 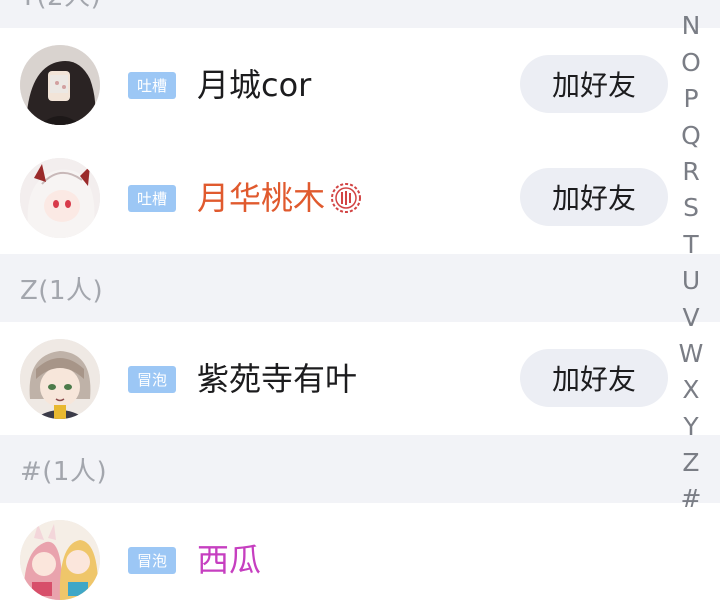 I want to click on index-letter-s: S, so click(x=691, y=208).